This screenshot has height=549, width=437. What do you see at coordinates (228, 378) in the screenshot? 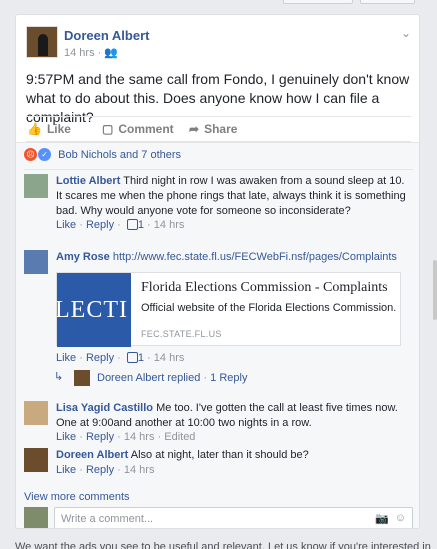
I see `reply-count: 1 Reply` at bounding box center [228, 378].